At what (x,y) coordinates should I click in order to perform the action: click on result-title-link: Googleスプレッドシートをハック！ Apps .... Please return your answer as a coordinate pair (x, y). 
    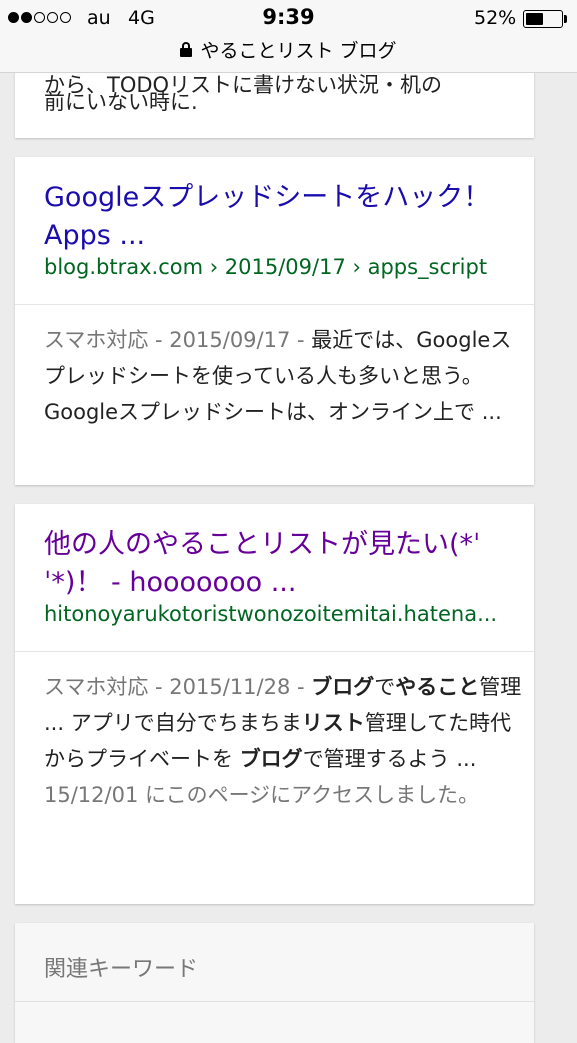
    Looking at the image, I should click on (281, 217).